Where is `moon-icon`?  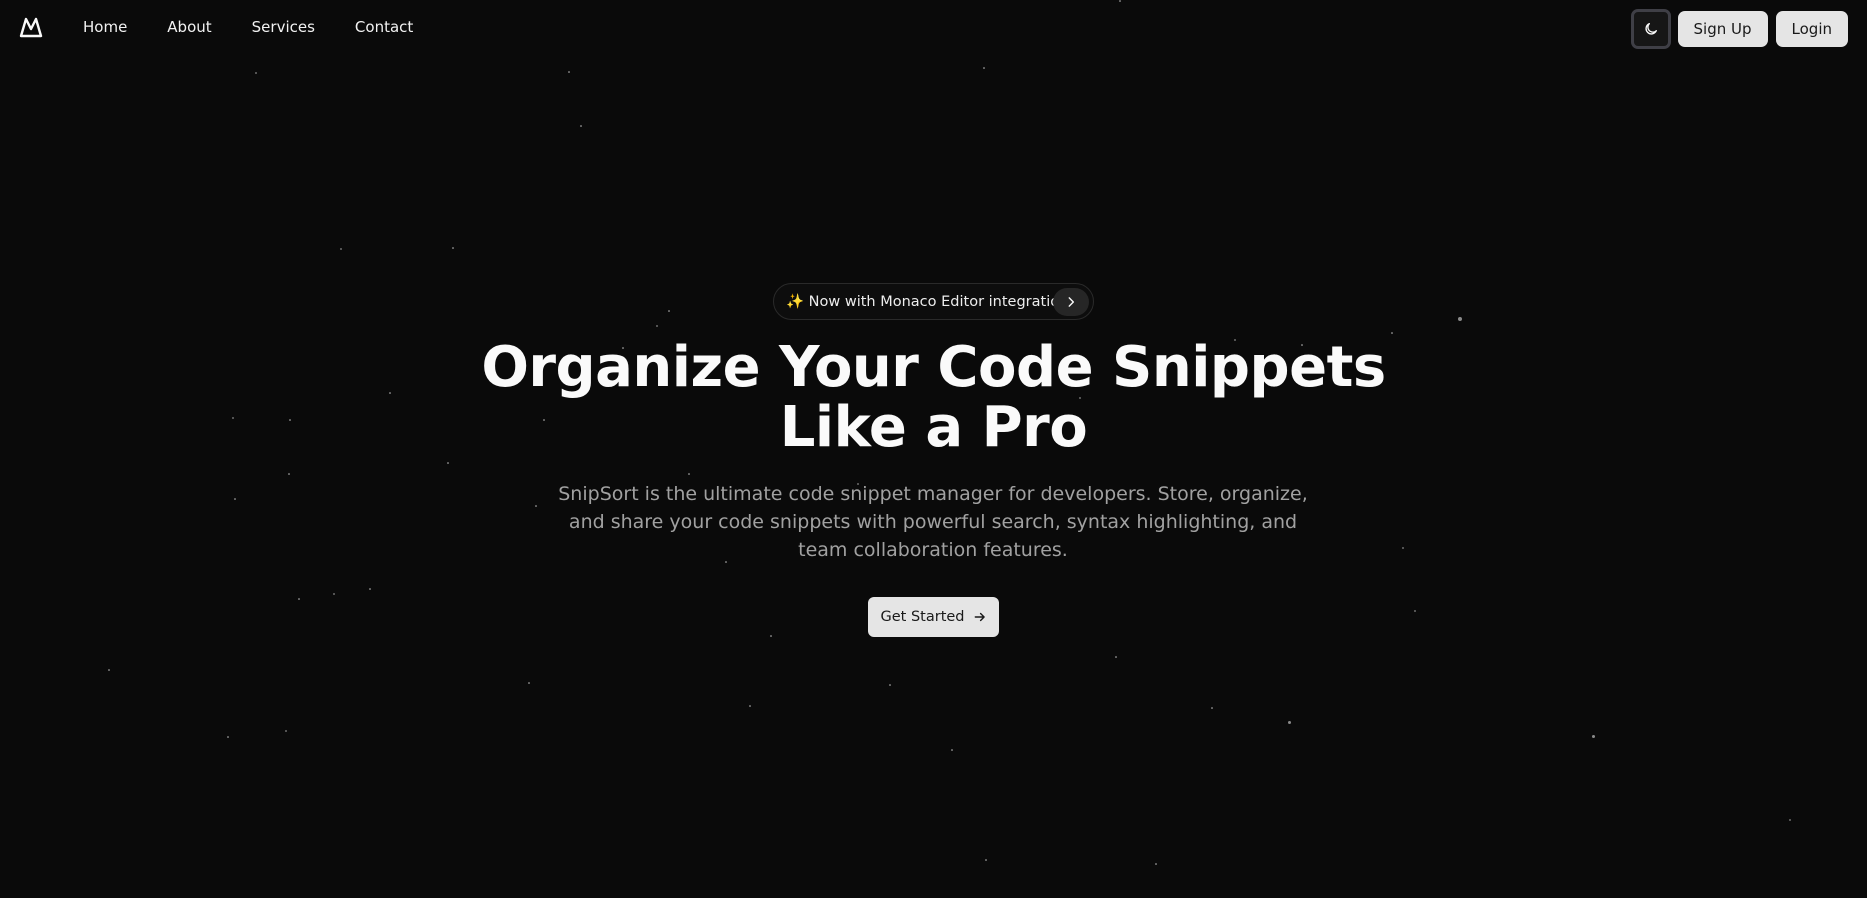
moon-icon is located at coordinates (1650, 29).